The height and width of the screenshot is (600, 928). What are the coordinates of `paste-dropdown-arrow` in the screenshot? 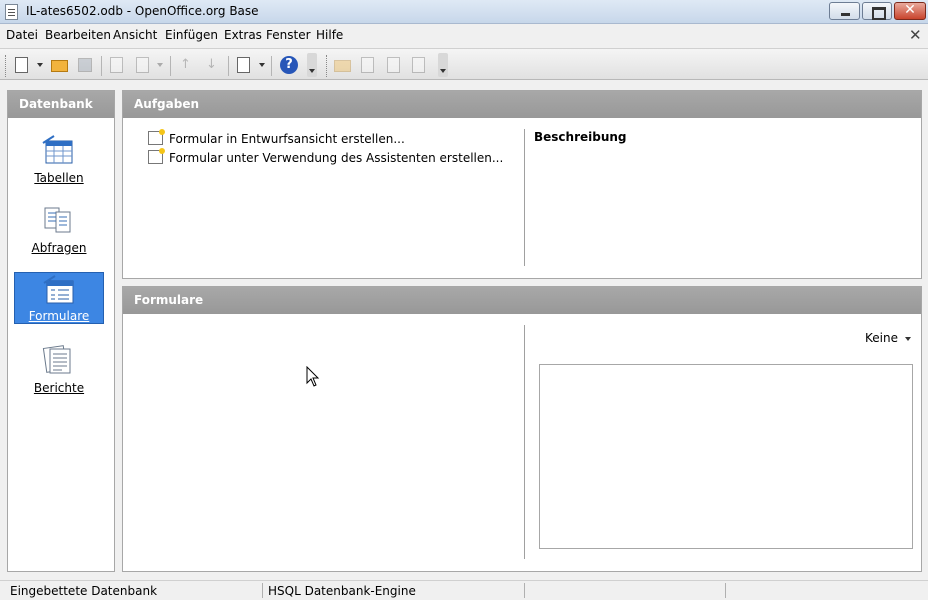 It's located at (160, 65).